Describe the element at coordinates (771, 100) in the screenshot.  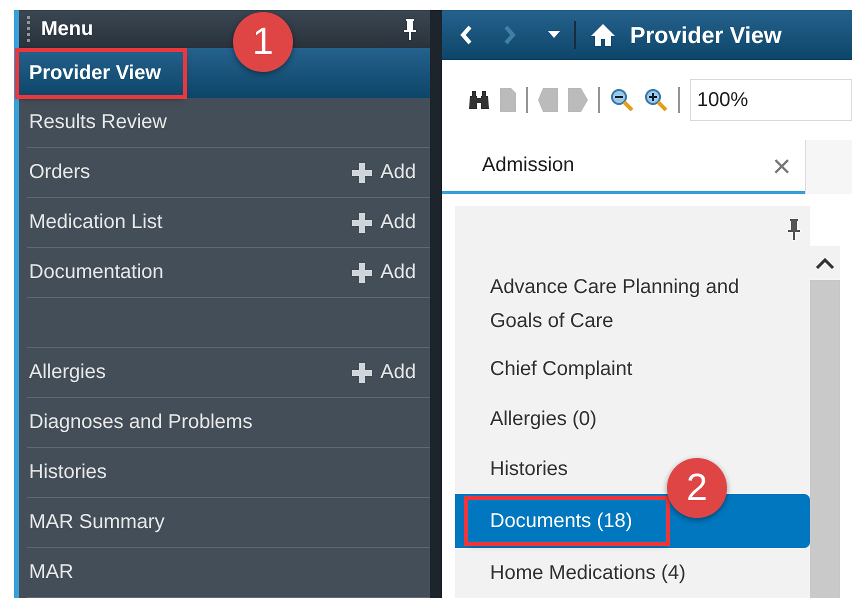
I see `zoom-field: 100%` at that location.